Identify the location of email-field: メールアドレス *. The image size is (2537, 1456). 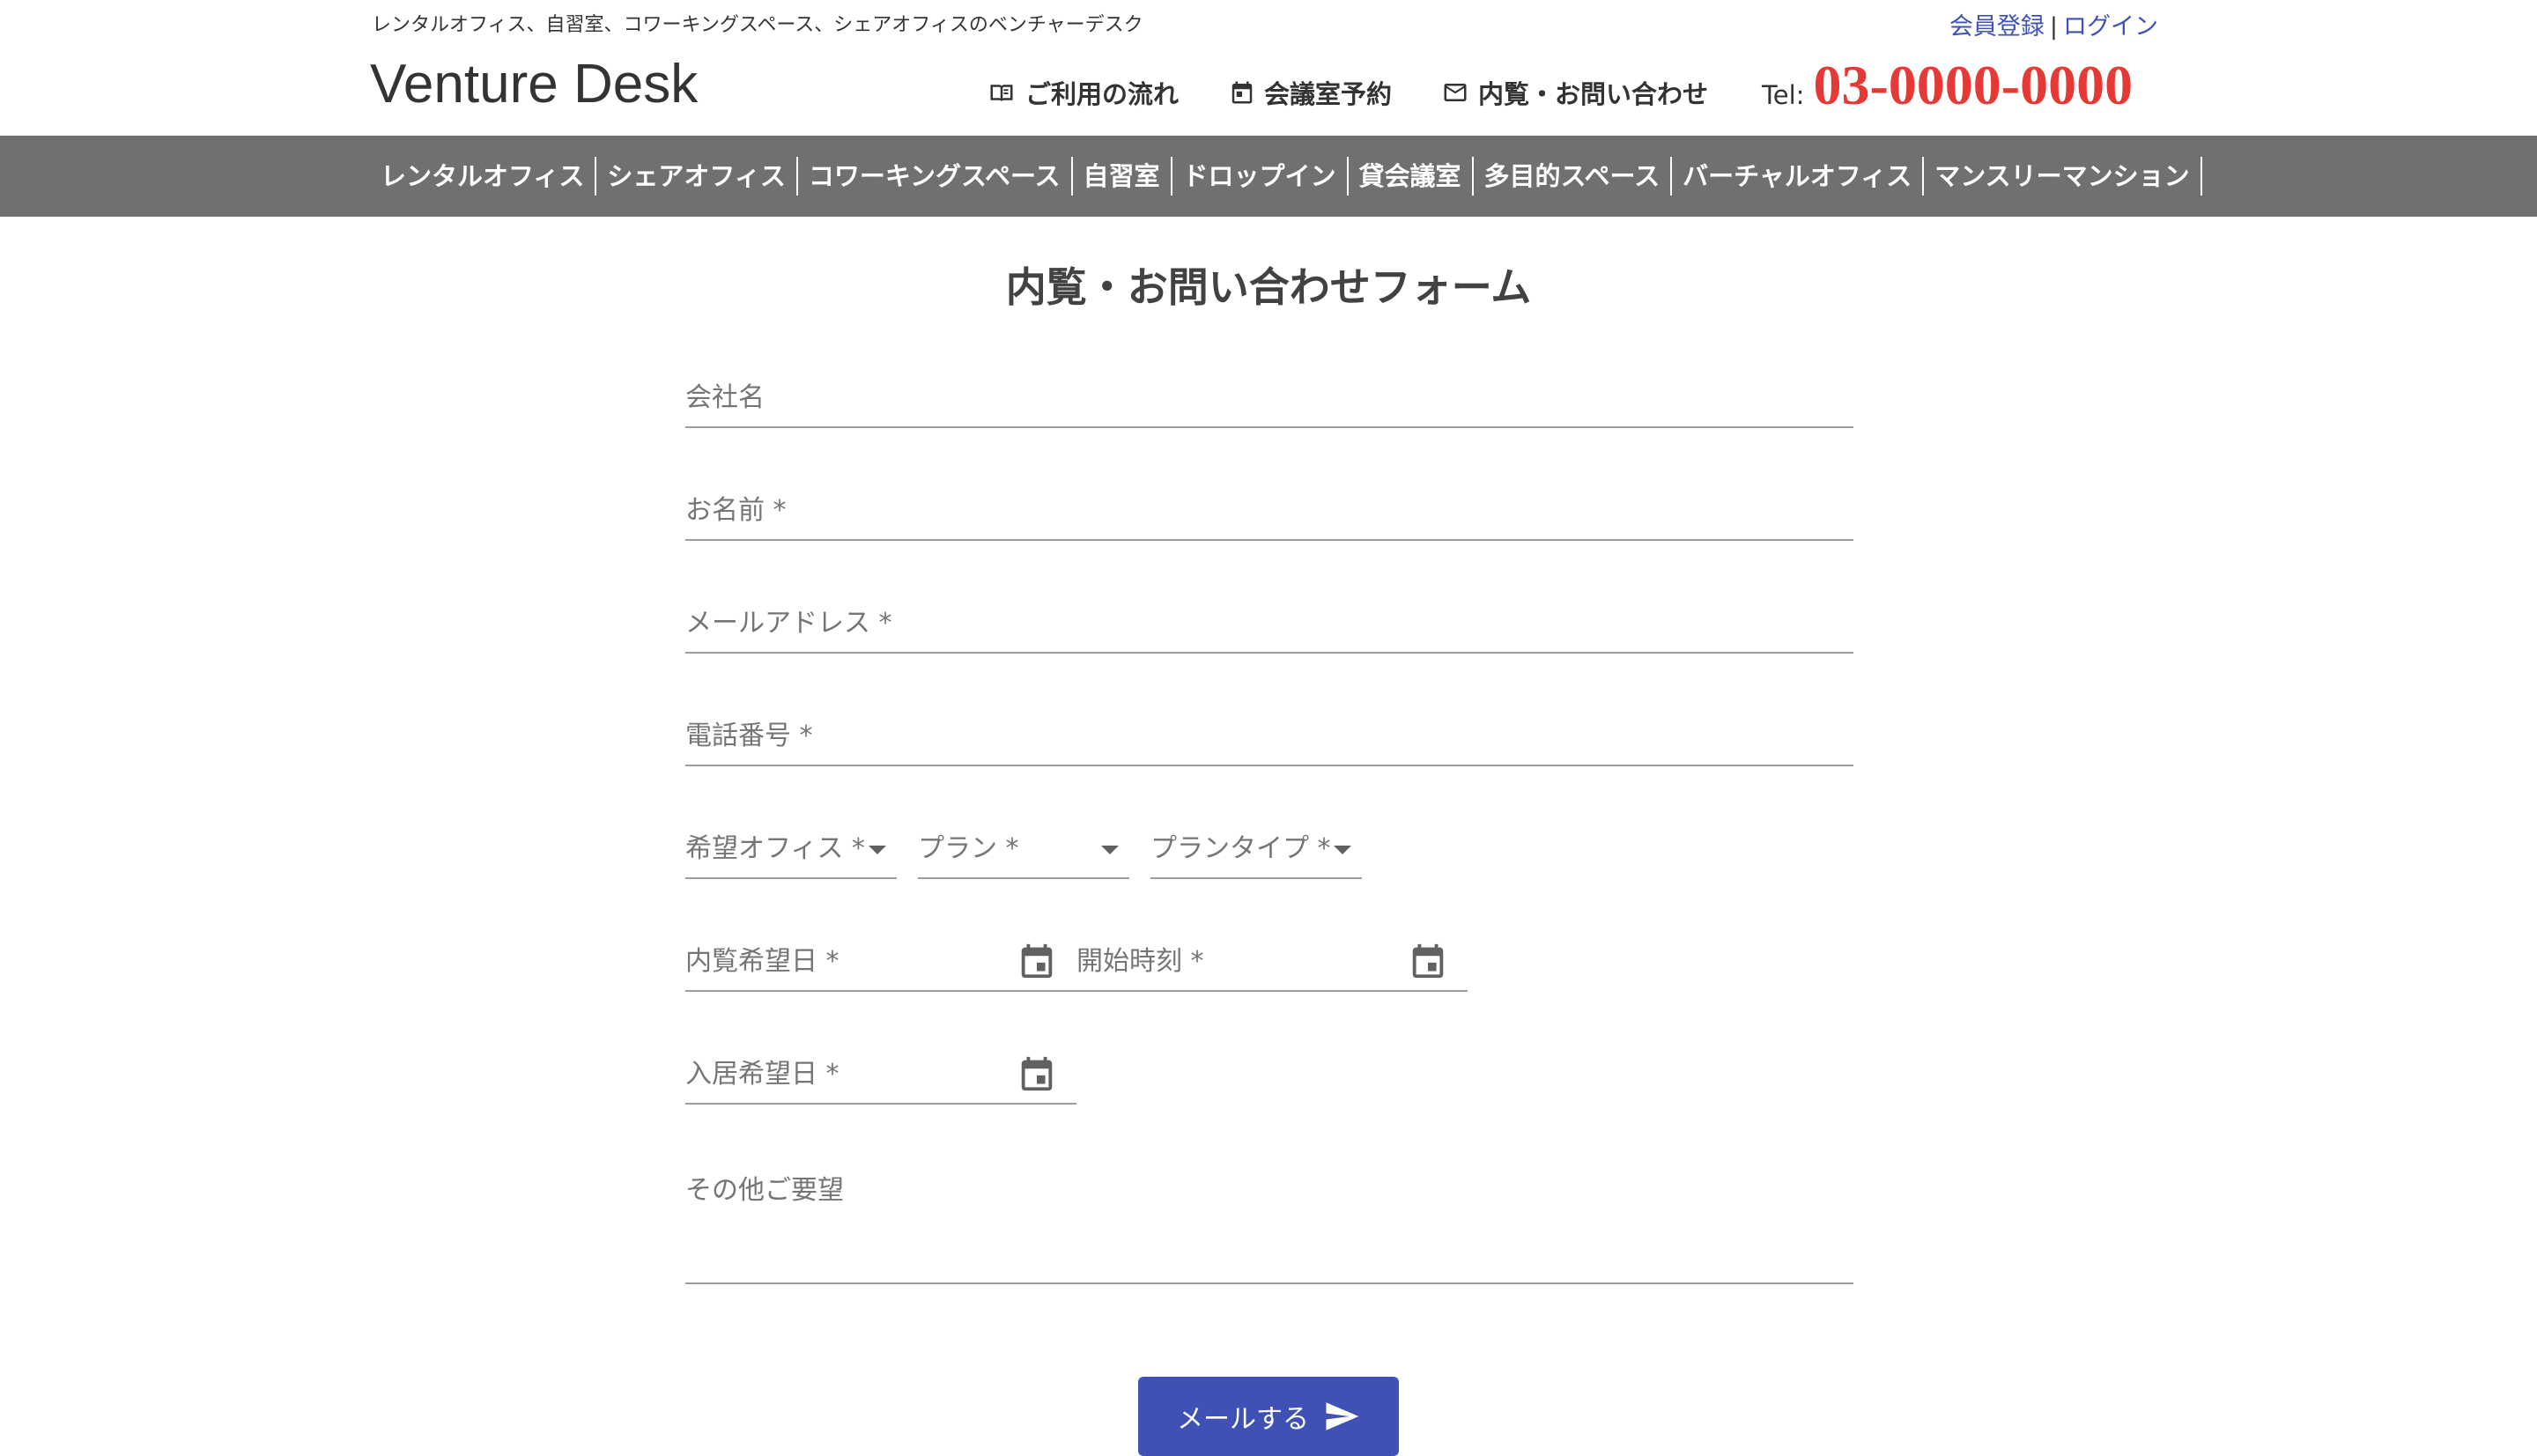
(1269, 620).